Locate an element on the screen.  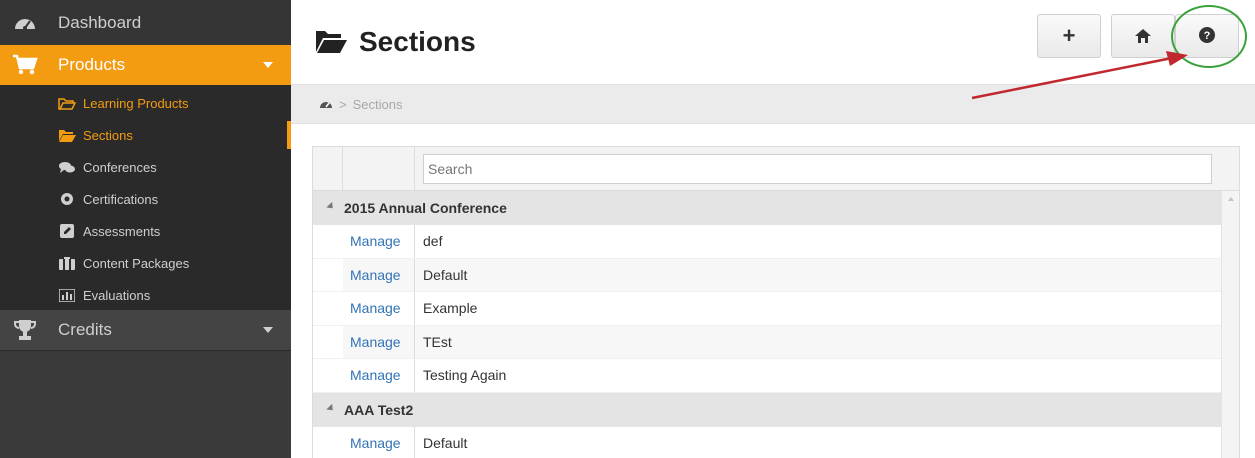
sidebar-item-learning-products: Learning Products is located at coordinates (145, 103).